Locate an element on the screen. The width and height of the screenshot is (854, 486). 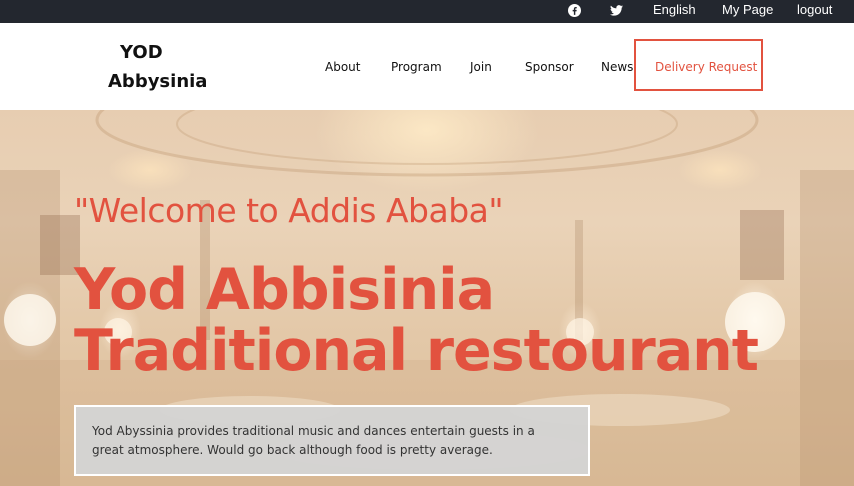
nav-about: About is located at coordinates (342, 67).